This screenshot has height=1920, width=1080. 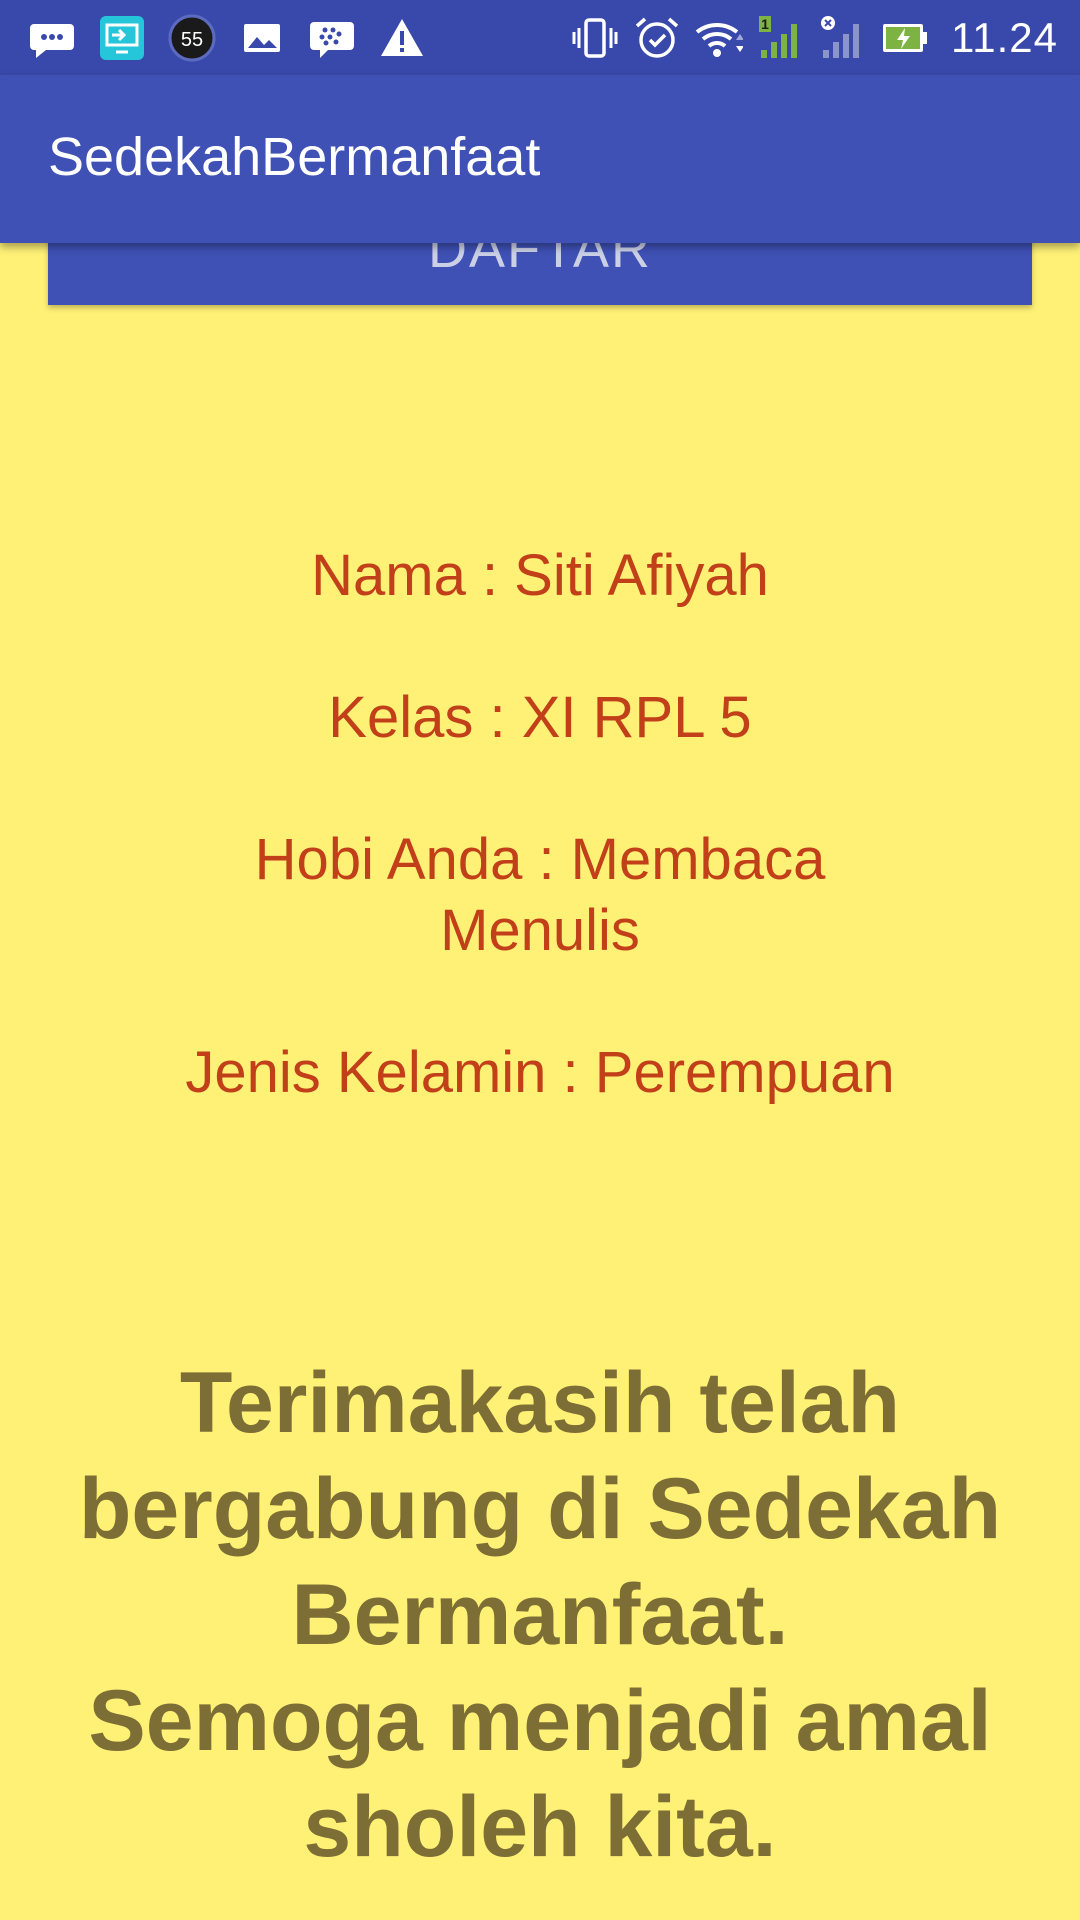 What do you see at coordinates (294, 157) in the screenshot?
I see `app-title: SedekahBermanfaat` at bounding box center [294, 157].